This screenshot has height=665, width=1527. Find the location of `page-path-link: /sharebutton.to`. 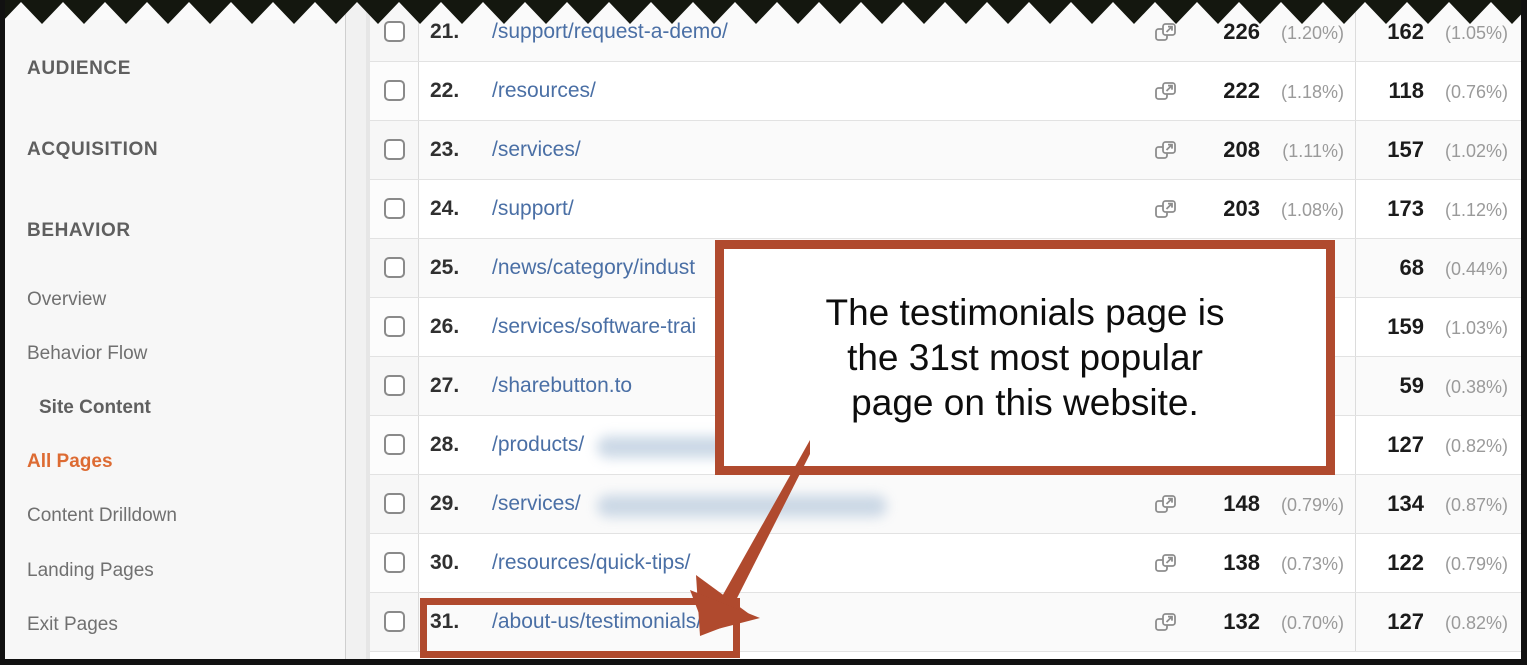

page-path-link: /sharebutton.to is located at coordinates (562, 386).